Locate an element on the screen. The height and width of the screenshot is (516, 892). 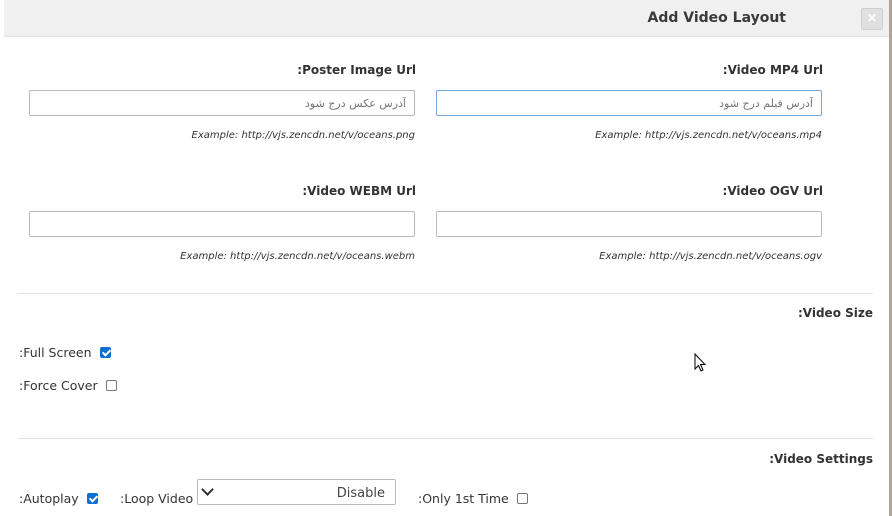
loop-video-value: Disable is located at coordinates (360, 493).